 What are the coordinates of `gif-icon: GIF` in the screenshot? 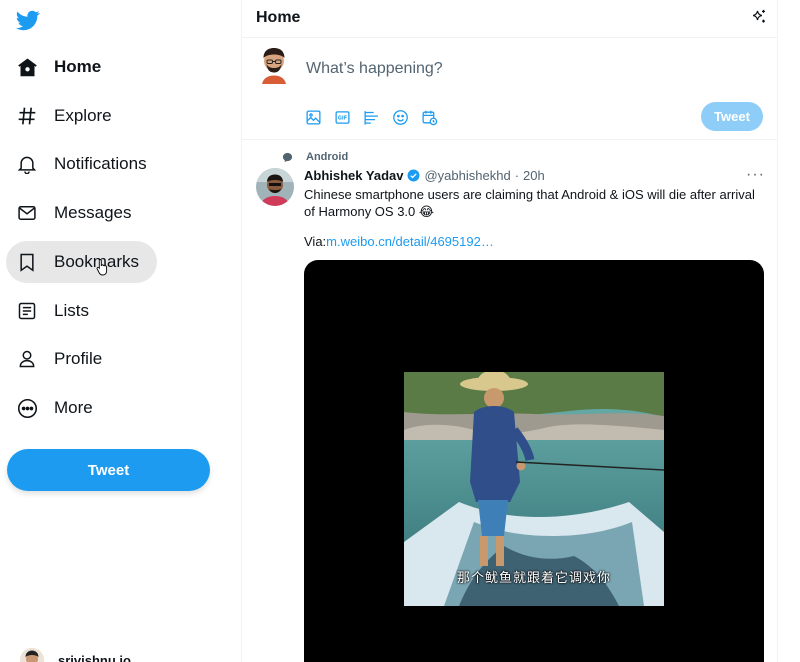 It's located at (342, 117).